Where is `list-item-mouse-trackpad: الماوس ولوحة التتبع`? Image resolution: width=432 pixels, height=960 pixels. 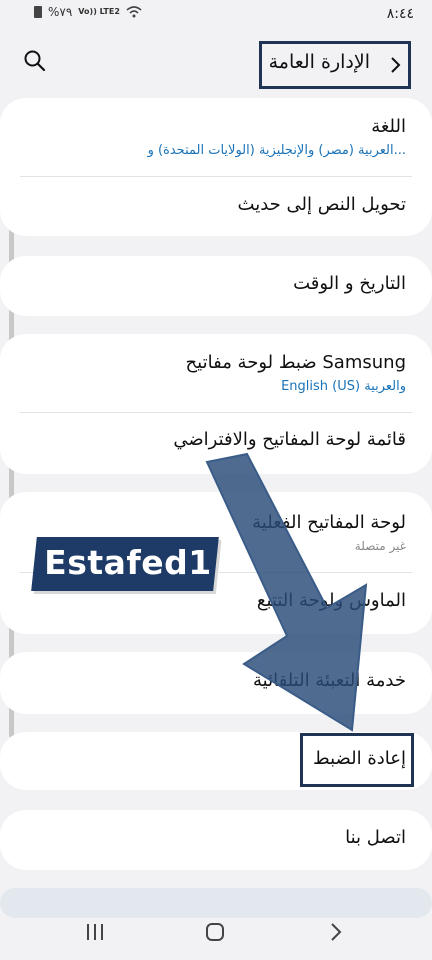 list-item-mouse-trackpad: الماوس ولوحة التتبع is located at coordinates (216, 600).